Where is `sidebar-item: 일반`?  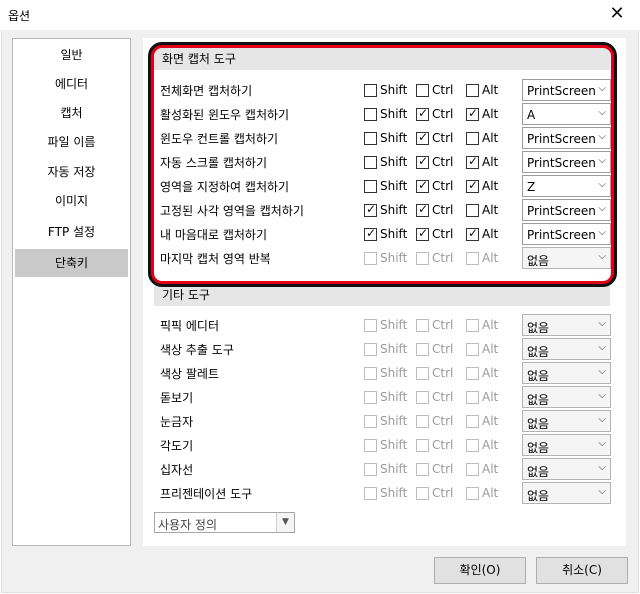 sidebar-item: 일반 is located at coordinates (71, 55).